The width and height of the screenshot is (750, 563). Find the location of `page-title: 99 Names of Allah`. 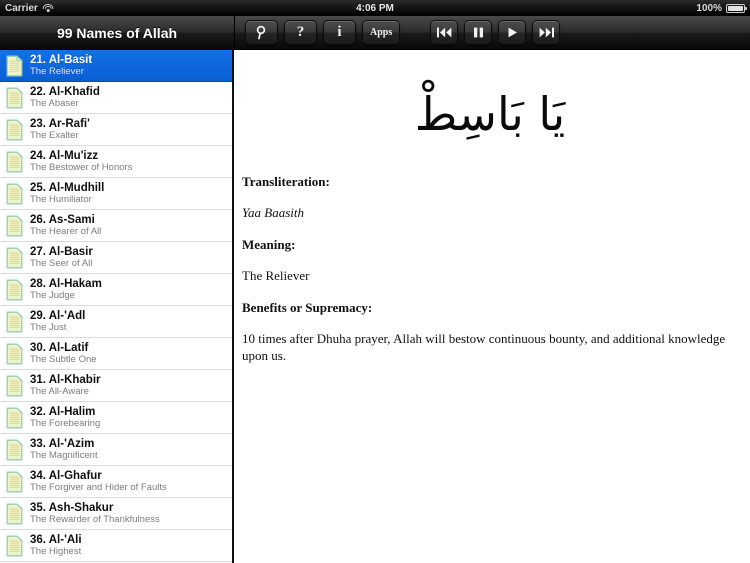

page-title: 99 Names of Allah is located at coordinates (117, 32).